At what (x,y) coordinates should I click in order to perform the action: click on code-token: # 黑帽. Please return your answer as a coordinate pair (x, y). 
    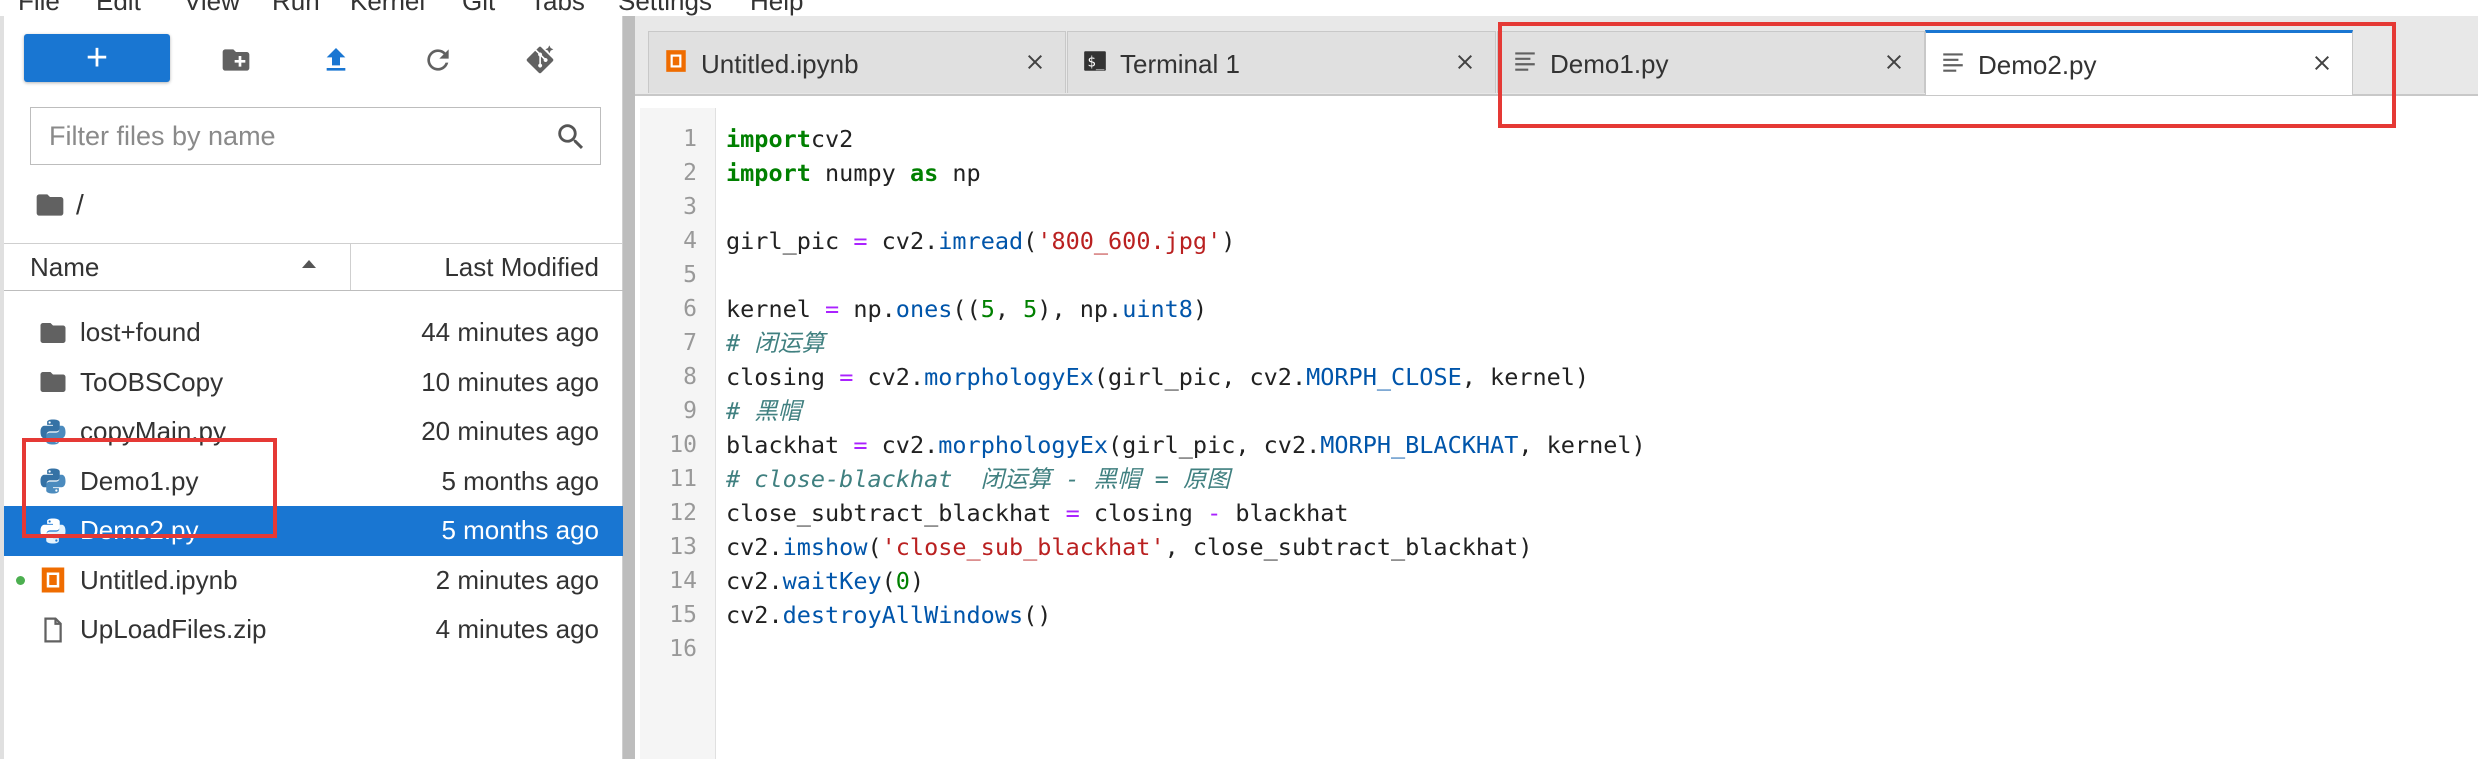
    Looking at the image, I should click on (764, 411).